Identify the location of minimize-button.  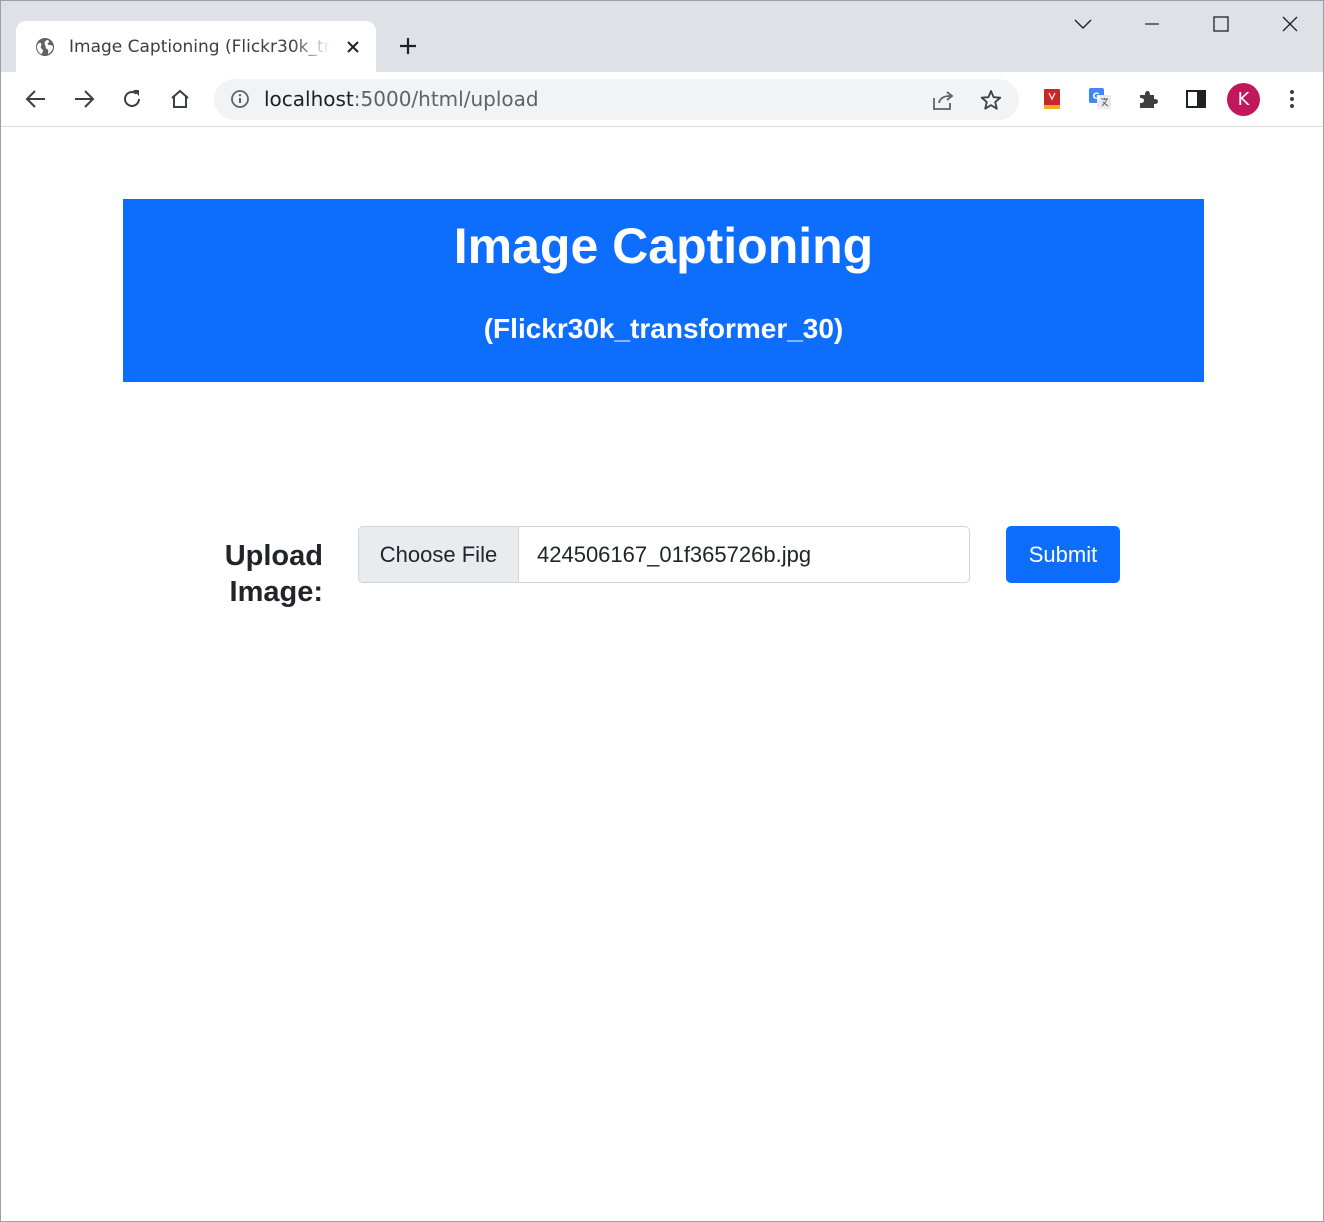
(1152, 24).